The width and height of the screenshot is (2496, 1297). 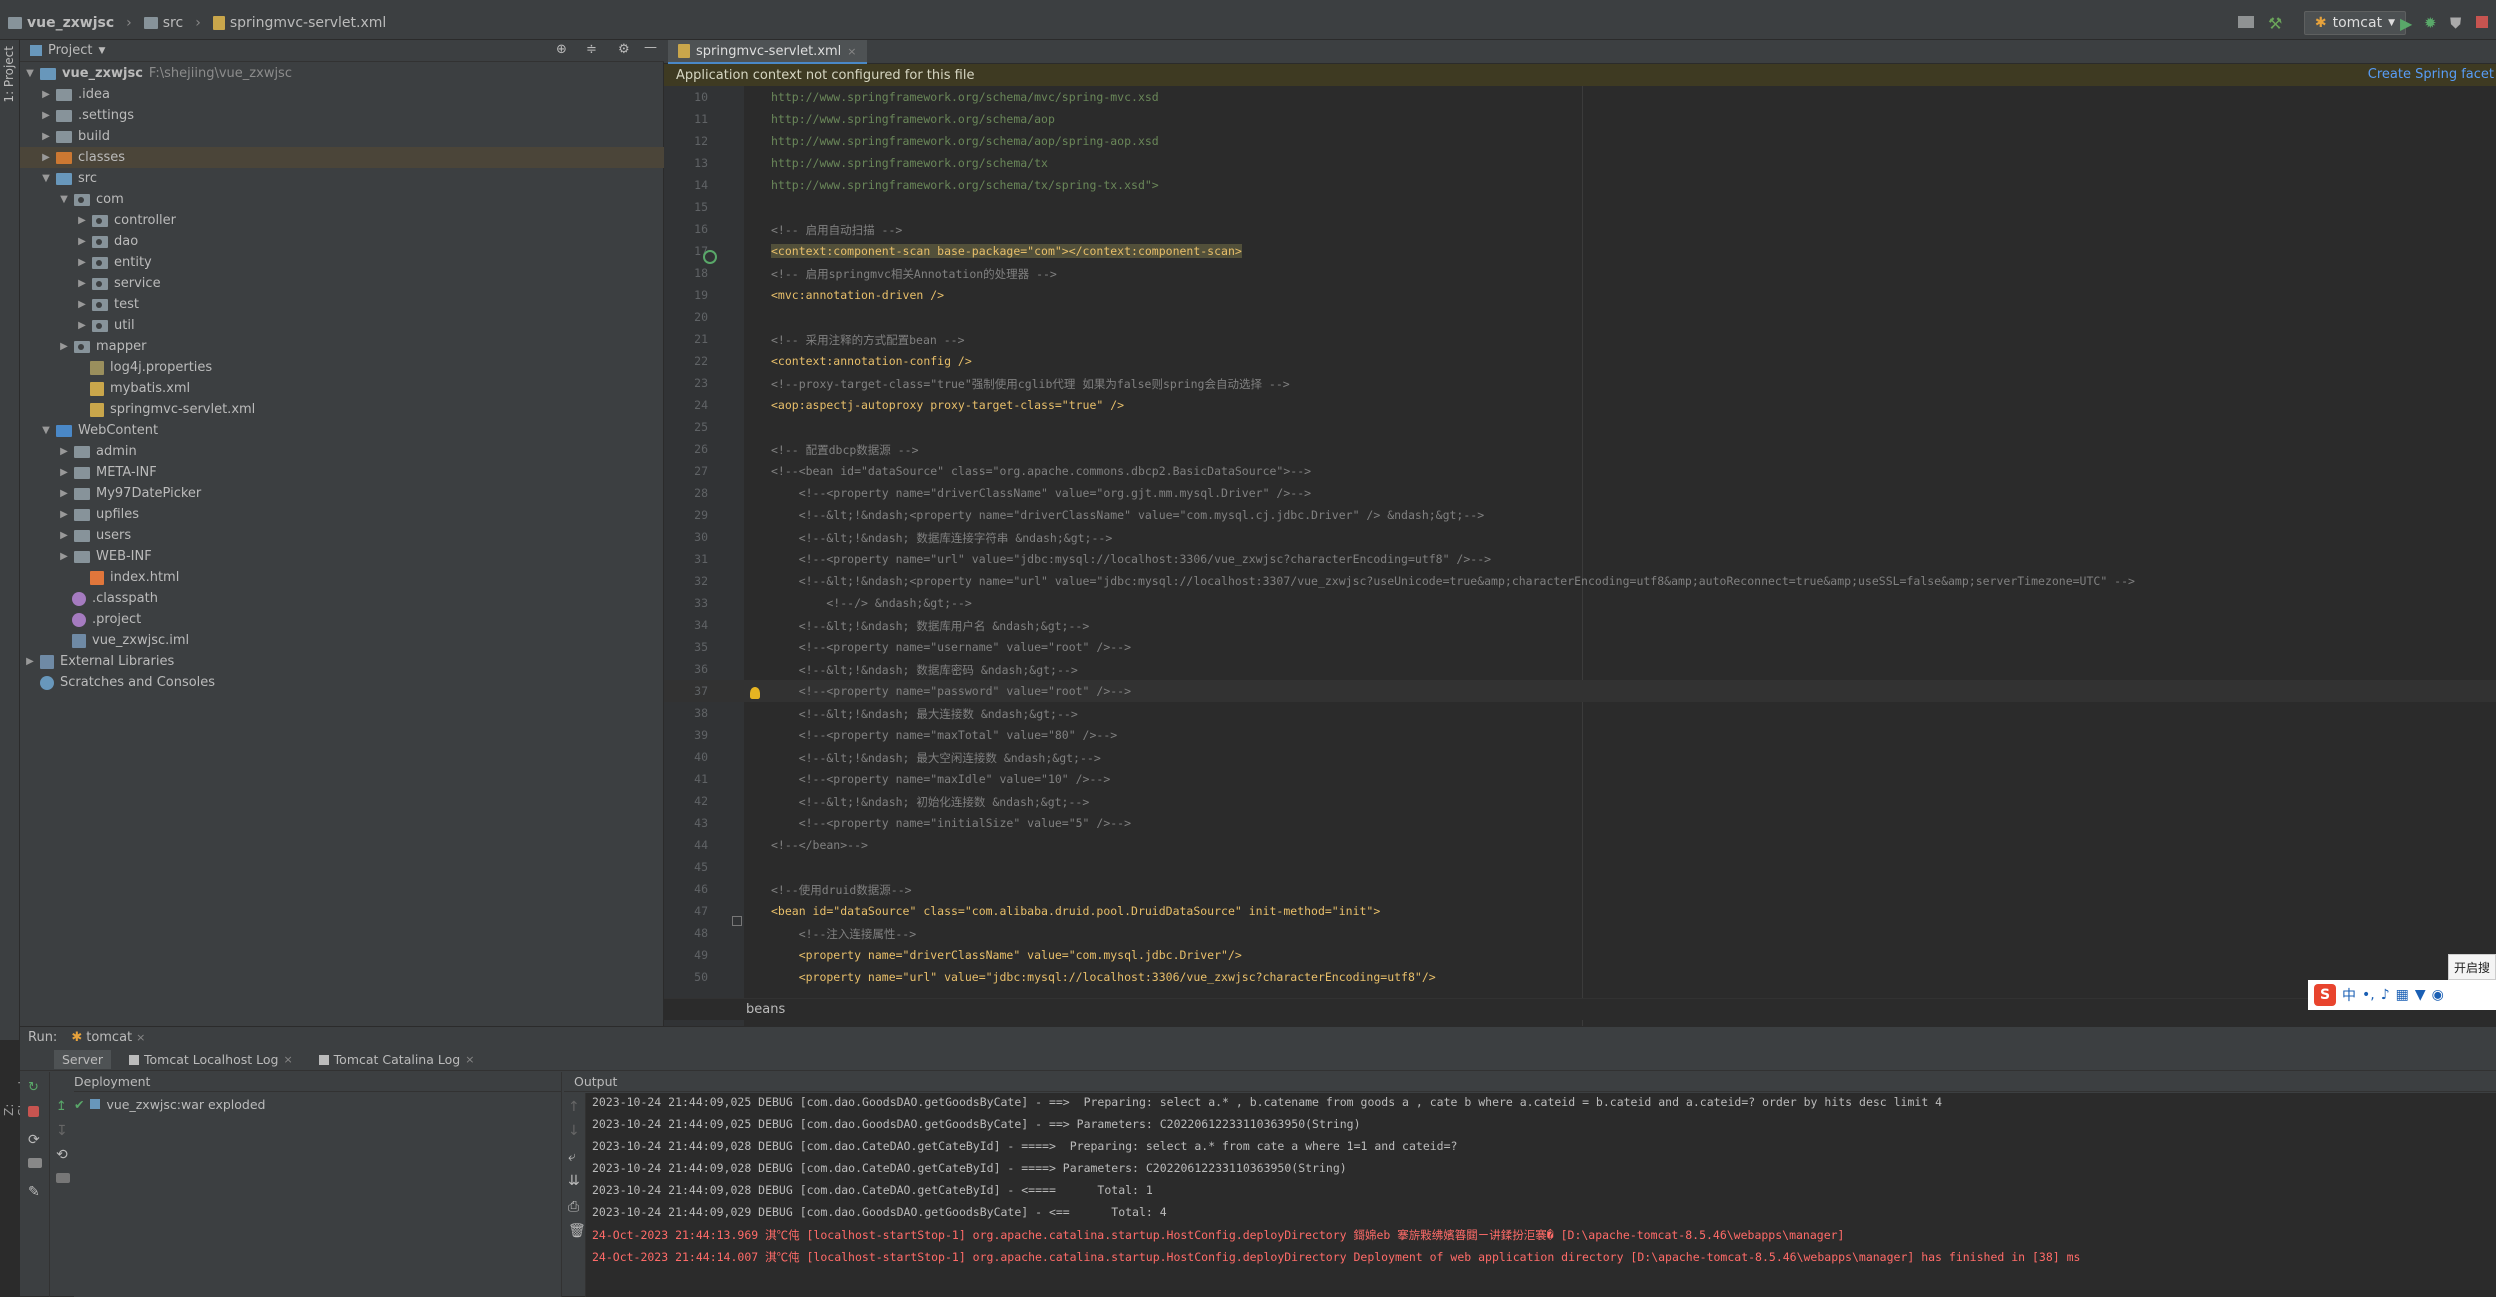 I want to click on code-line: 45, so click(x=1580, y=867).